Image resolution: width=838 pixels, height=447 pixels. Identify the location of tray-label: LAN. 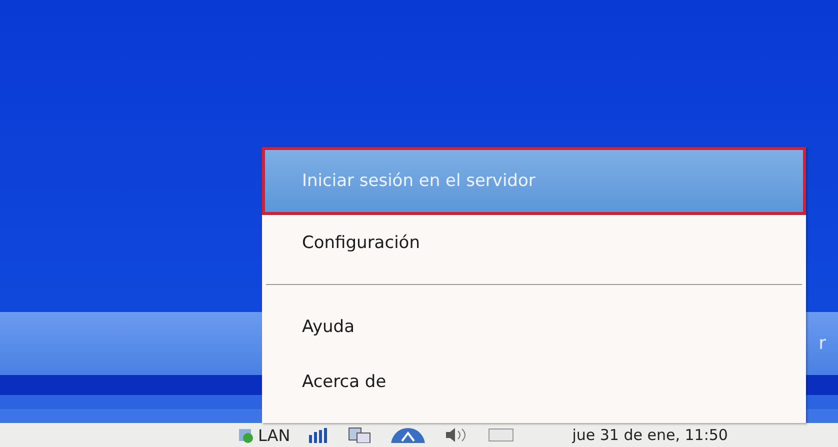
(274, 435).